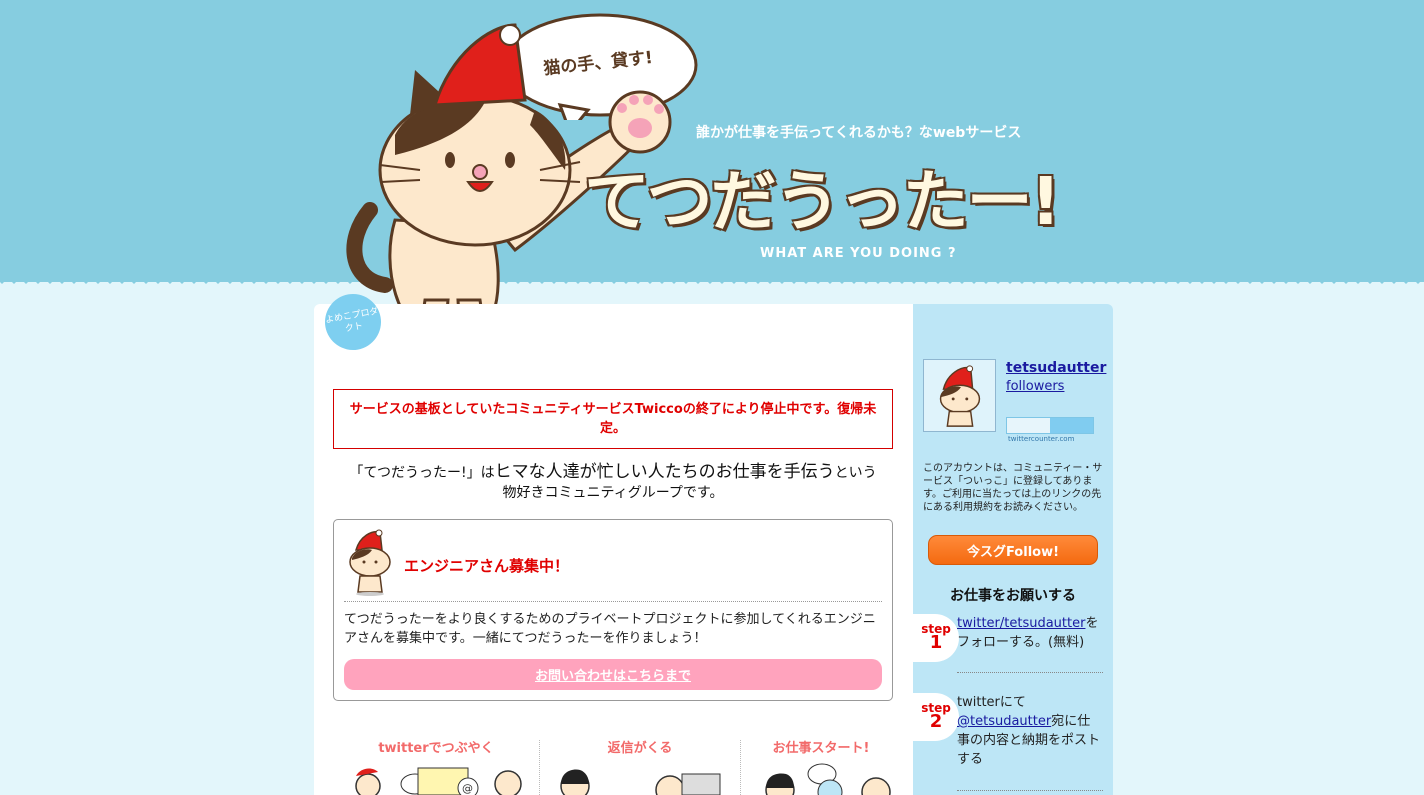 The image size is (1424, 795). I want to click on step-number: 2, so click(936, 721).